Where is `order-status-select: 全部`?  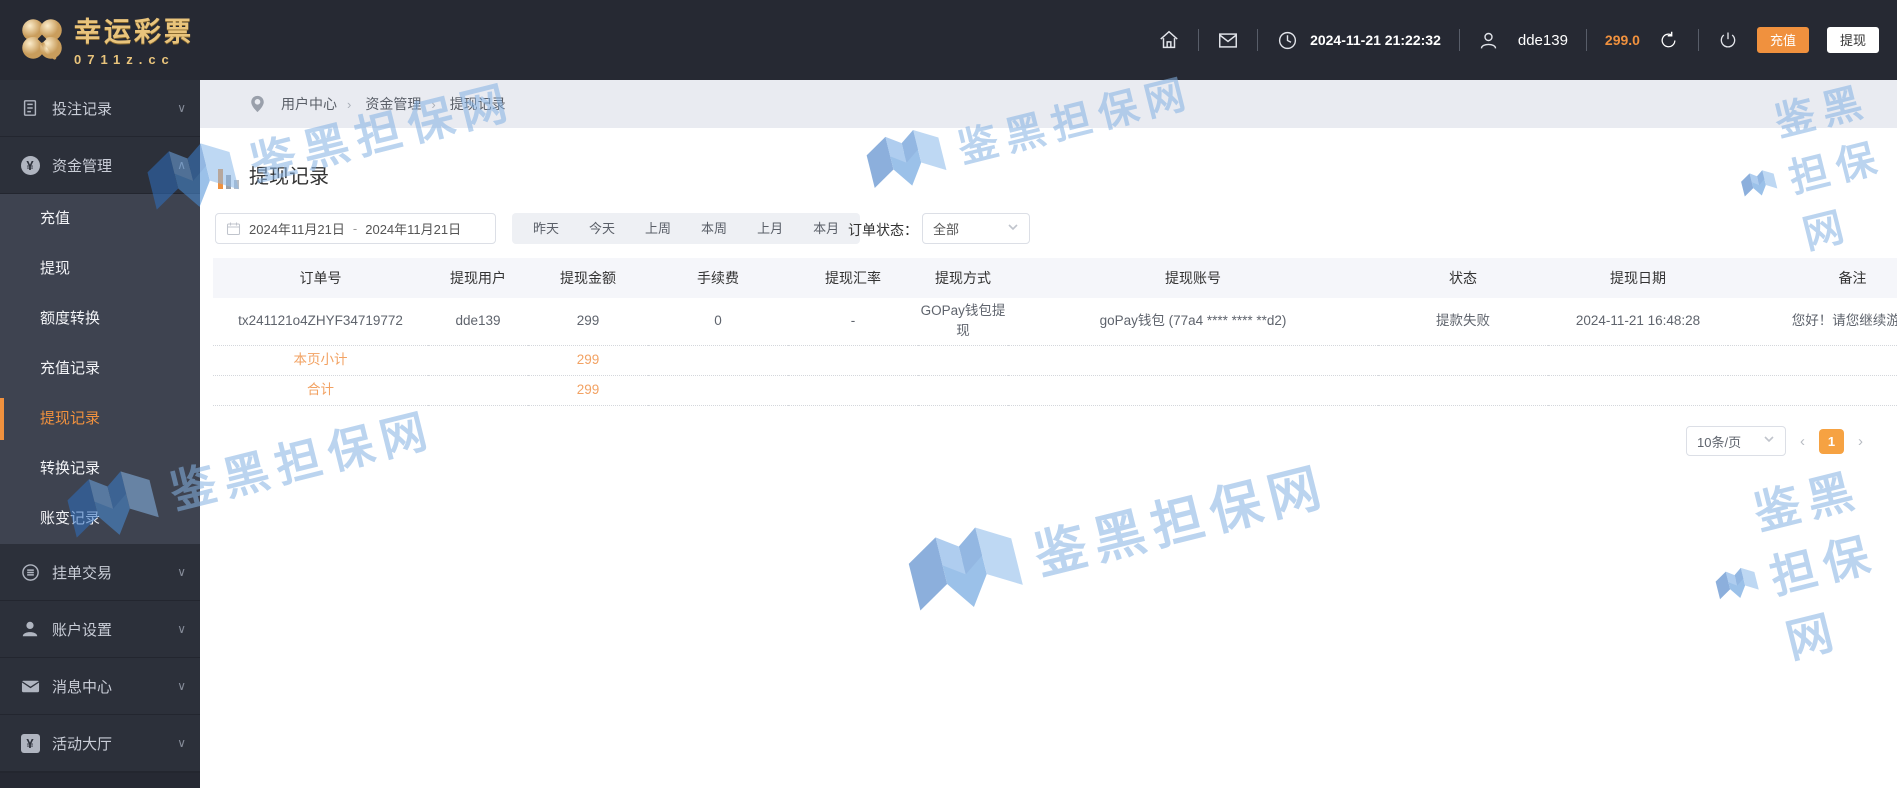 order-status-select: 全部 is located at coordinates (976, 228).